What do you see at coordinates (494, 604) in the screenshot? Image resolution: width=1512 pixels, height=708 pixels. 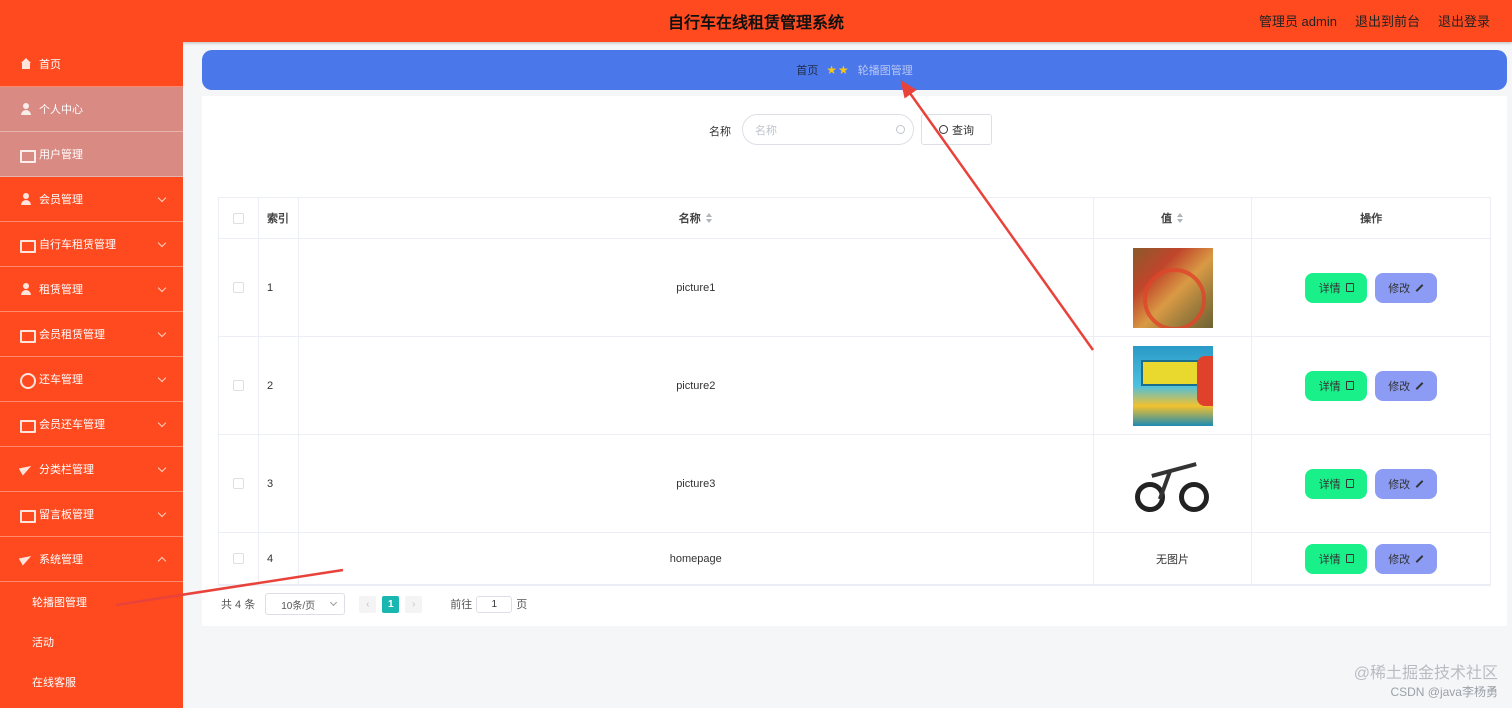 I see `goto-page-input: 1` at bounding box center [494, 604].